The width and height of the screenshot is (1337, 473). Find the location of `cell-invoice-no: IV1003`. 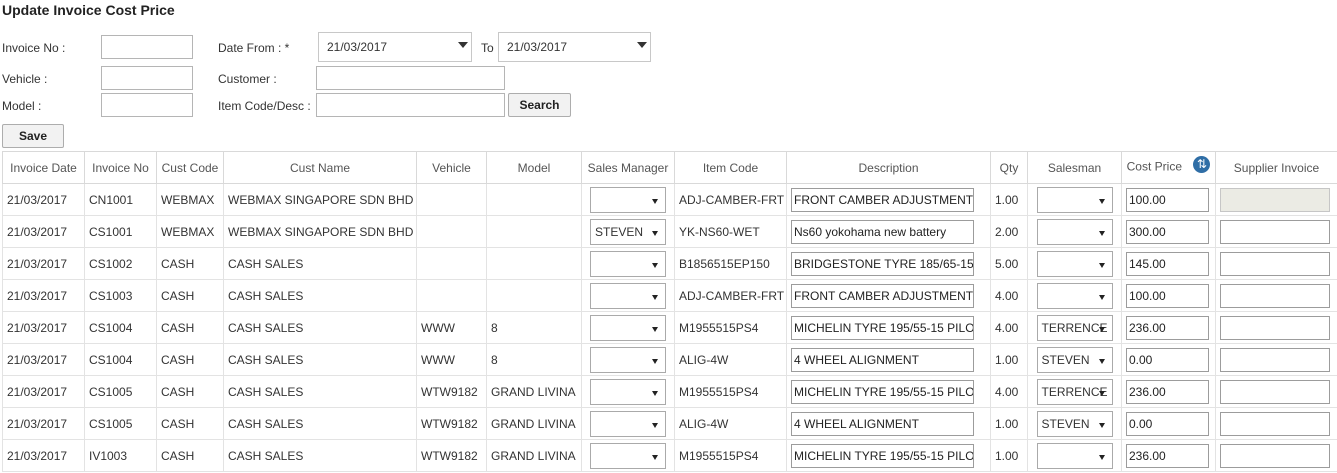

cell-invoice-no: IV1003 is located at coordinates (120, 455).